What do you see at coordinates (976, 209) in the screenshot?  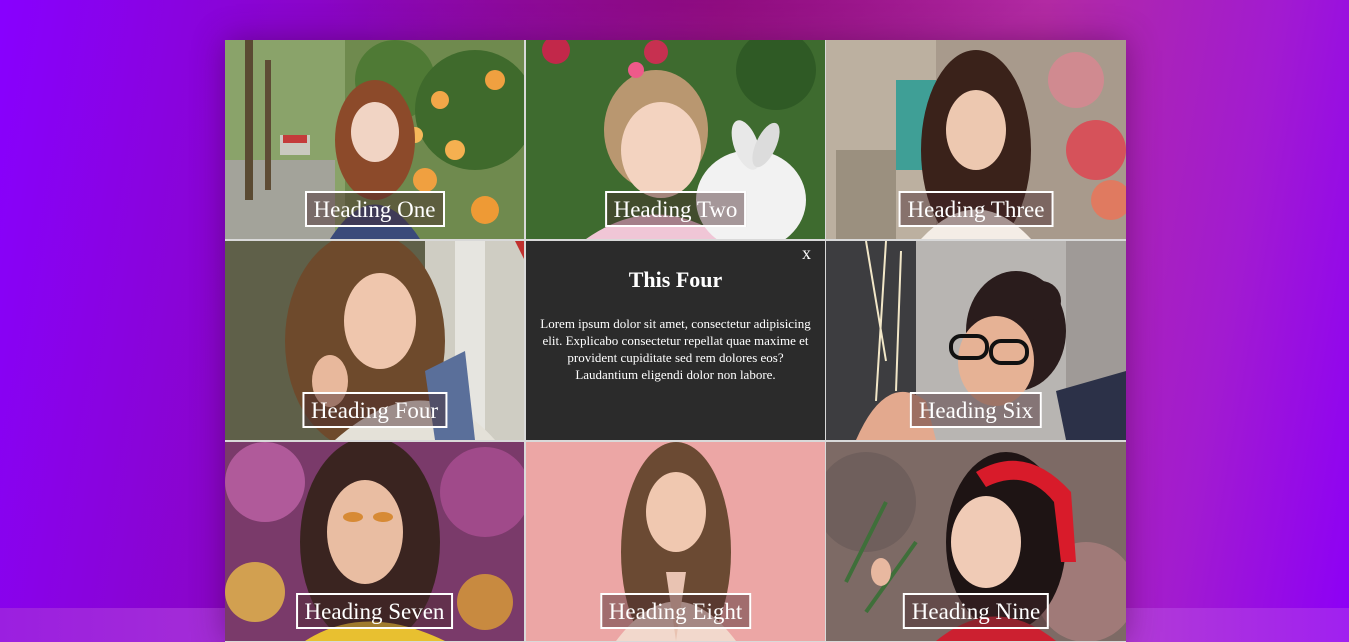 I see `tile-heading: Heading Three` at bounding box center [976, 209].